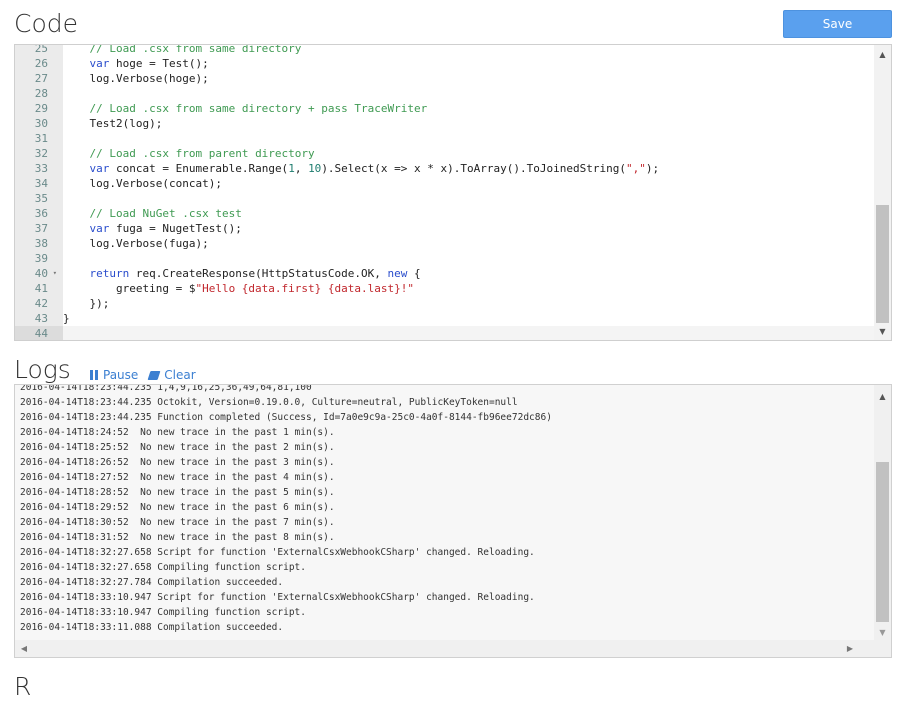  What do you see at coordinates (42, 369) in the screenshot?
I see `logs-section-title: Logs` at bounding box center [42, 369].